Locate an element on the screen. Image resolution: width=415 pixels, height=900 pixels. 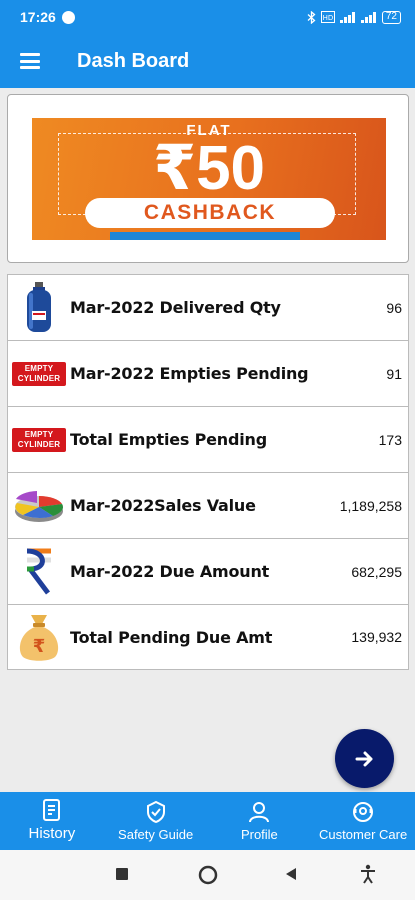
list-item-label: Mar-2022 Due Amount is located at coordinates (170, 571).